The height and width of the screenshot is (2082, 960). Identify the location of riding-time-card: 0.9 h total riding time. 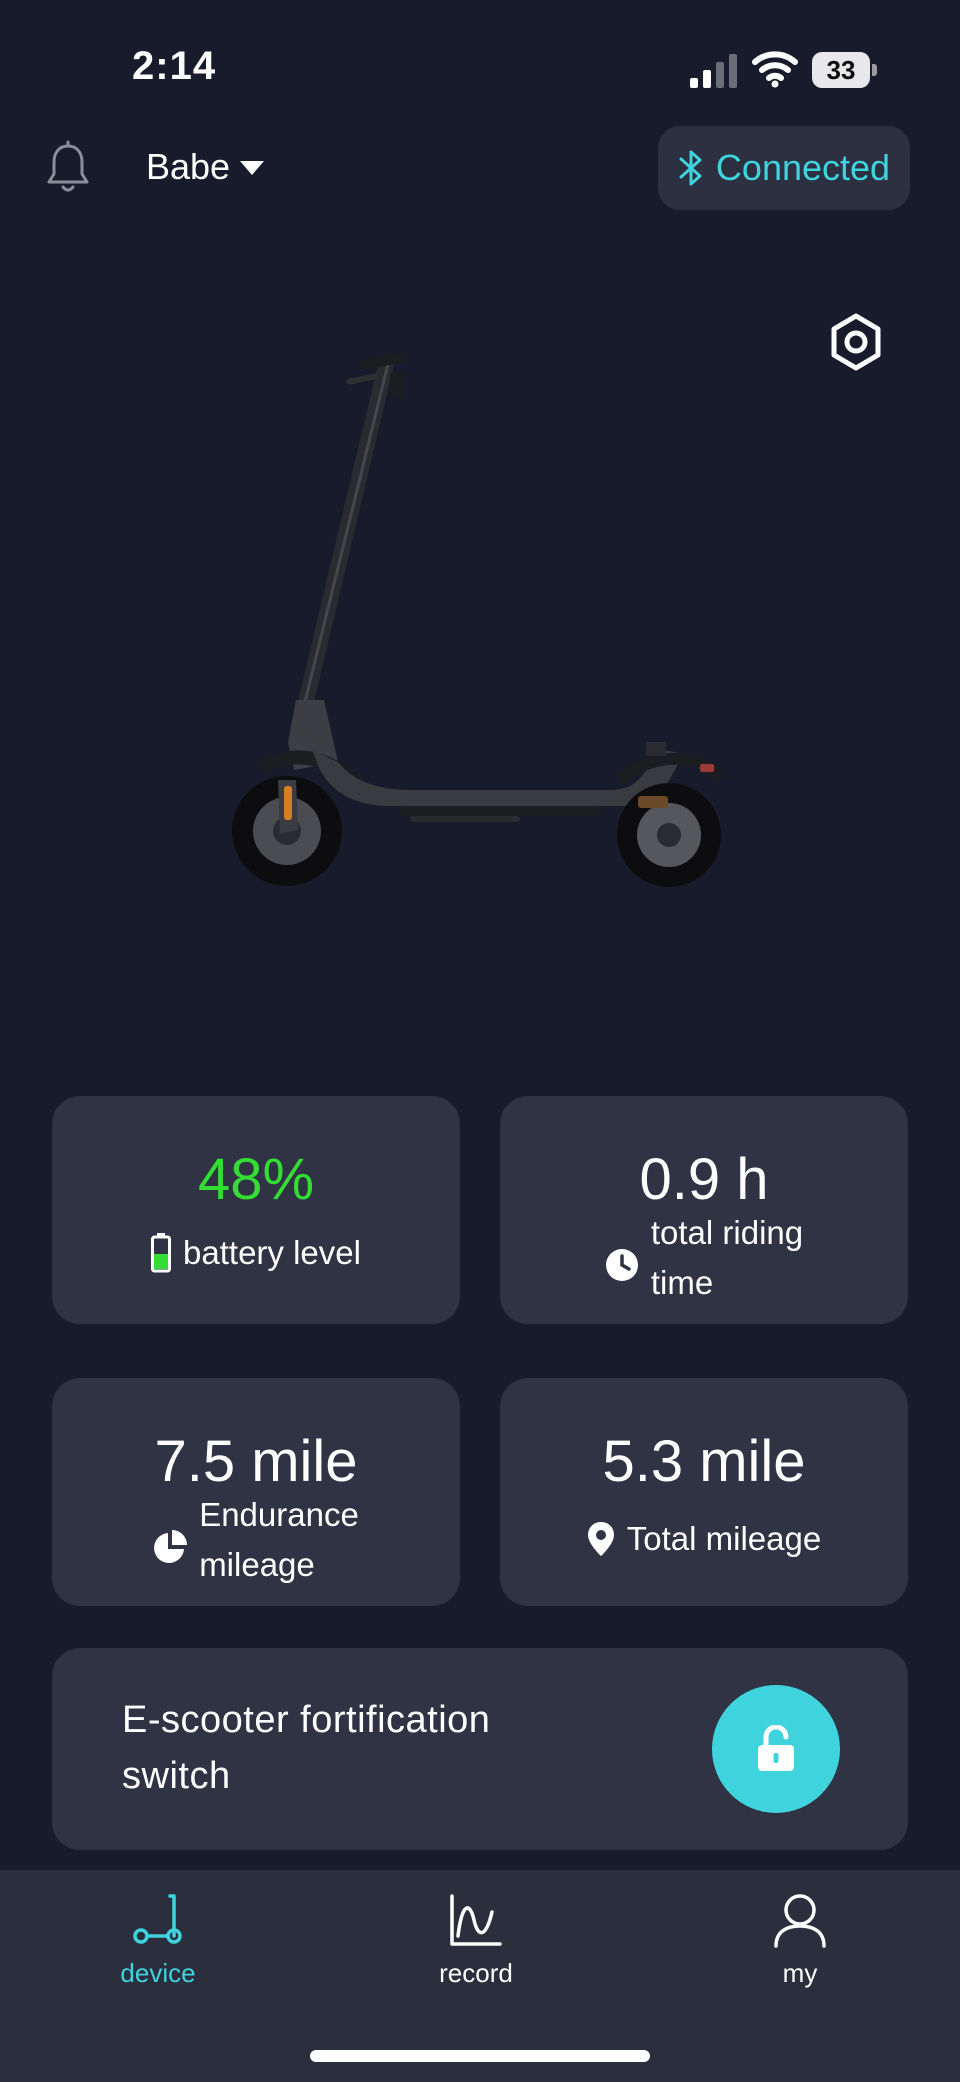
(704, 1210).